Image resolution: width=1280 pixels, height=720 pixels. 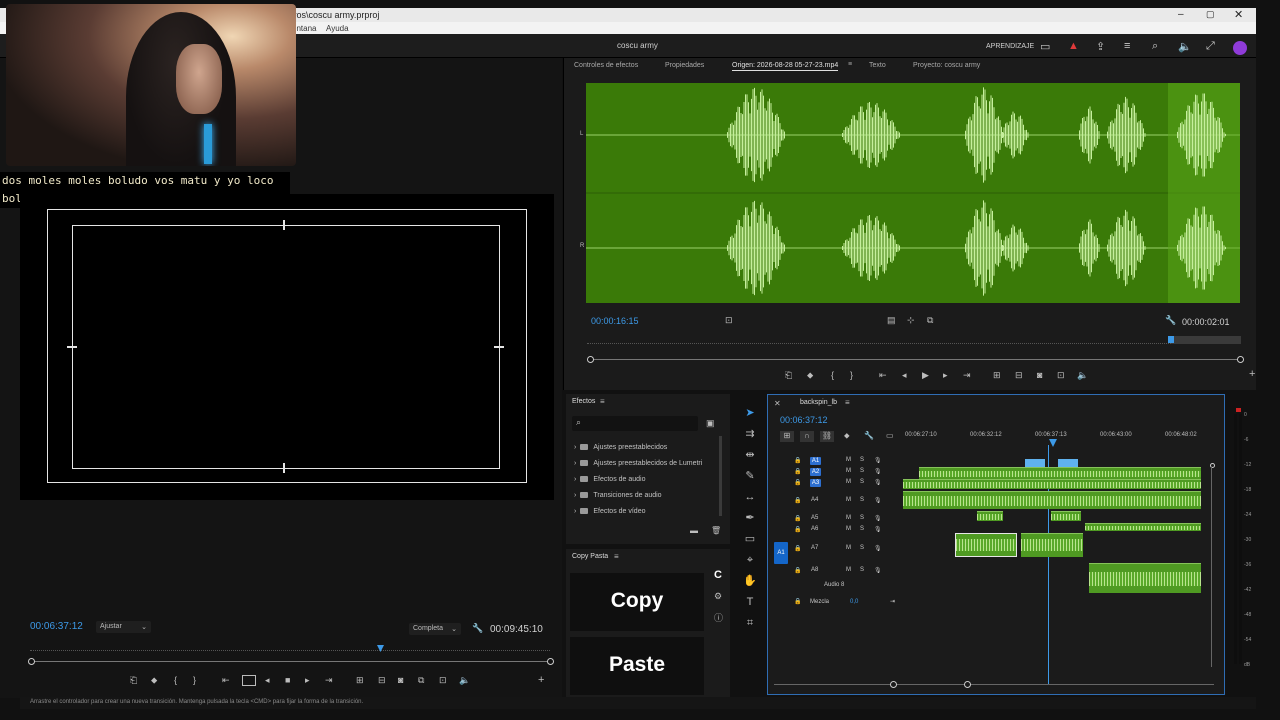 I want to click on quality-dropdown: Completa ⌄, so click(x=435, y=629).